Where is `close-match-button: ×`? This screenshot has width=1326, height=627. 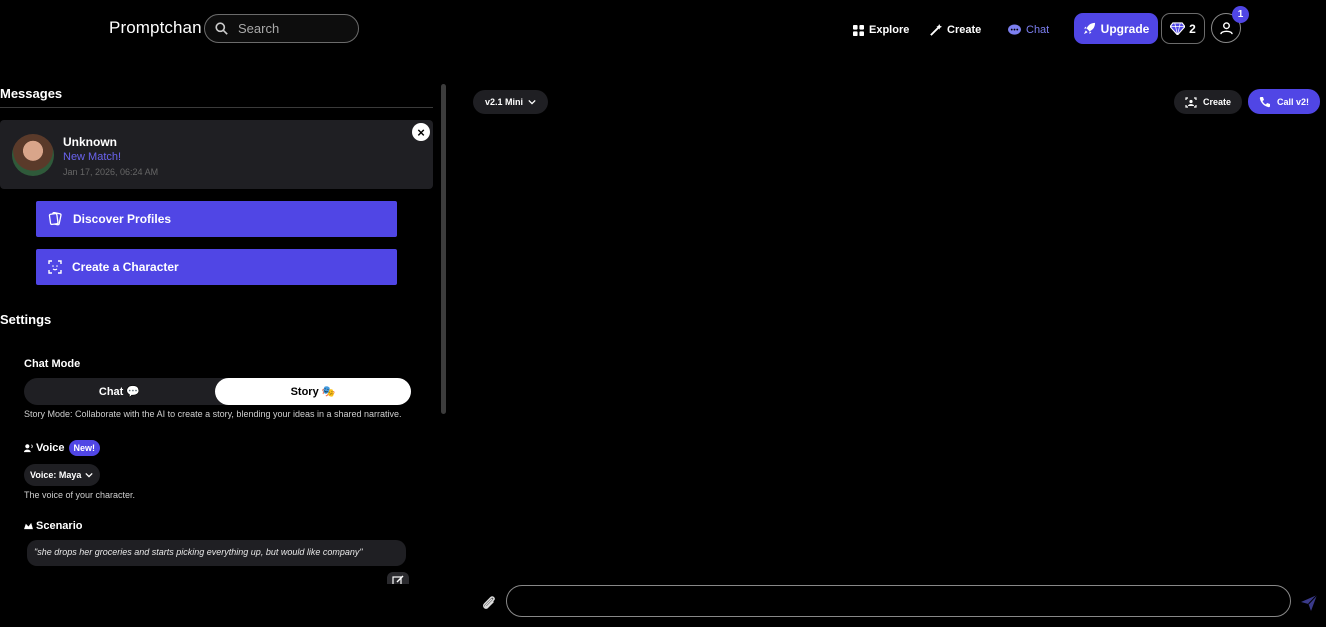 close-match-button: × is located at coordinates (421, 132).